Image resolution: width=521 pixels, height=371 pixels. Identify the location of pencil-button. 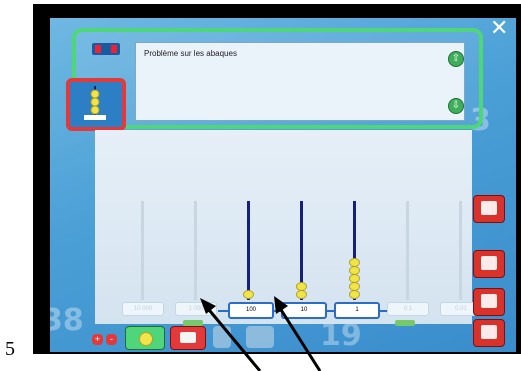
(489, 264).